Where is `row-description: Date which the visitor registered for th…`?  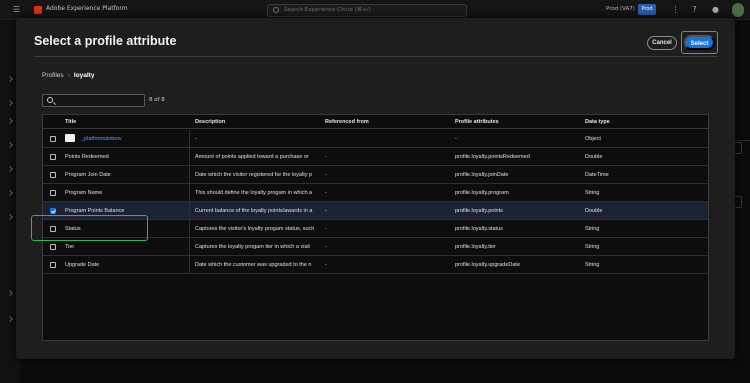 row-description: Date which the visitor registered for th… is located at coordinates (254, 175).